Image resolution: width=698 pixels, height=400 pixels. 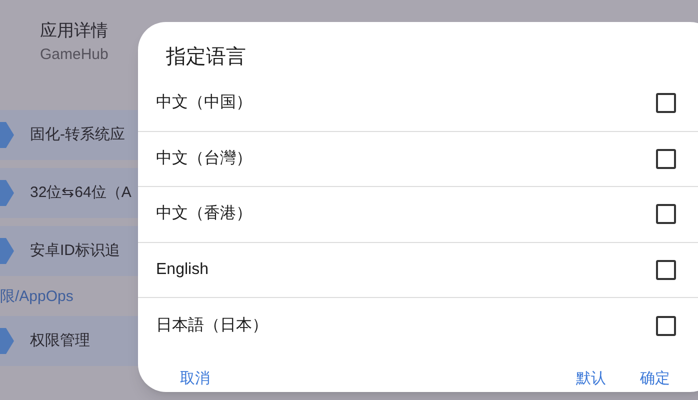 I want to click on list-item: 32位⇆64位（A, so click(x=69, y=193).